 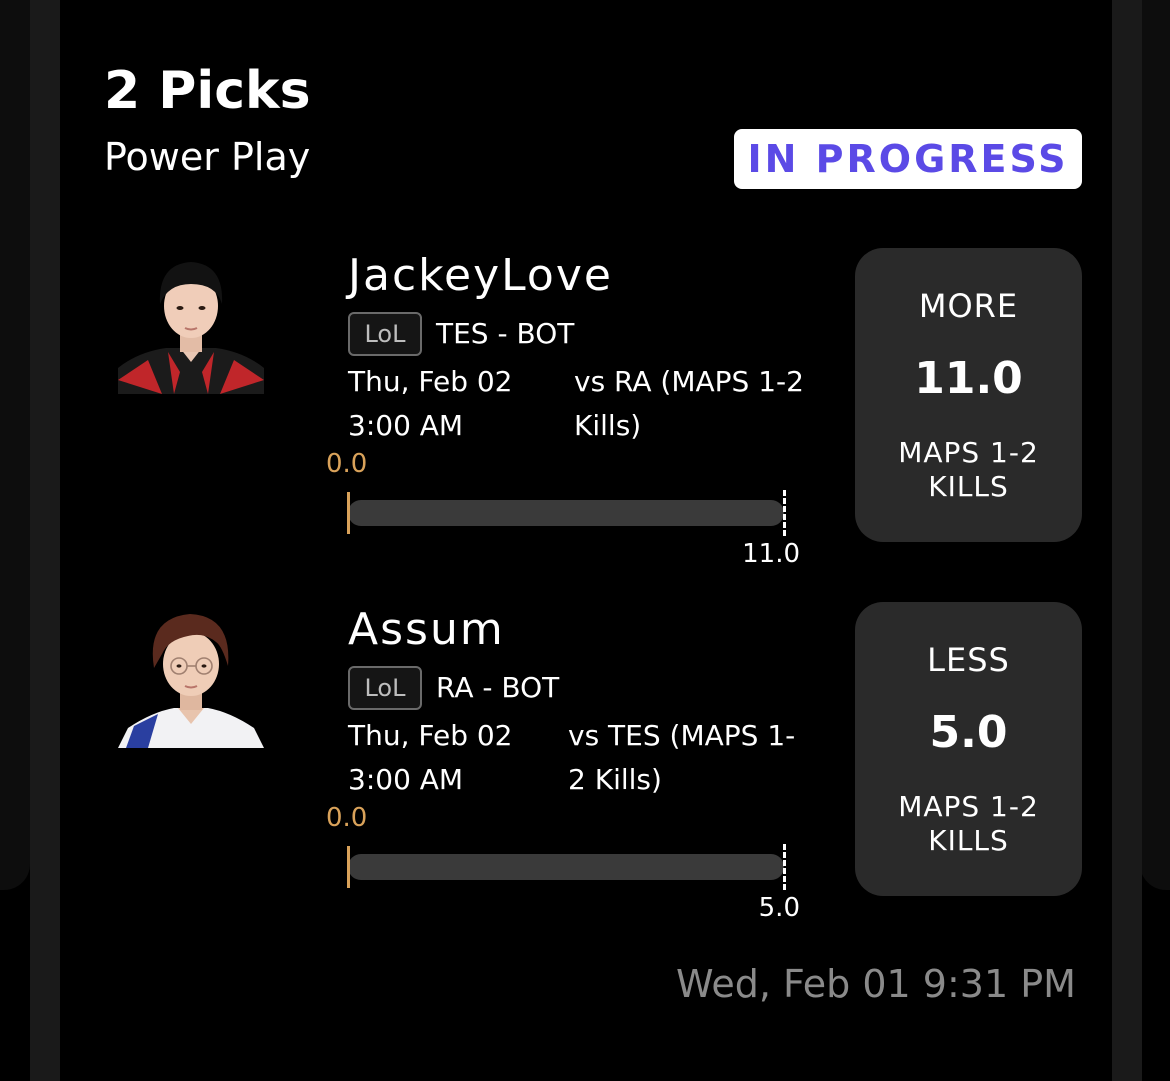 What do you see at coordinates (498, 687) in the screenshot?
I see `team-position: RA - BOT` at bounding box center [498, 687].